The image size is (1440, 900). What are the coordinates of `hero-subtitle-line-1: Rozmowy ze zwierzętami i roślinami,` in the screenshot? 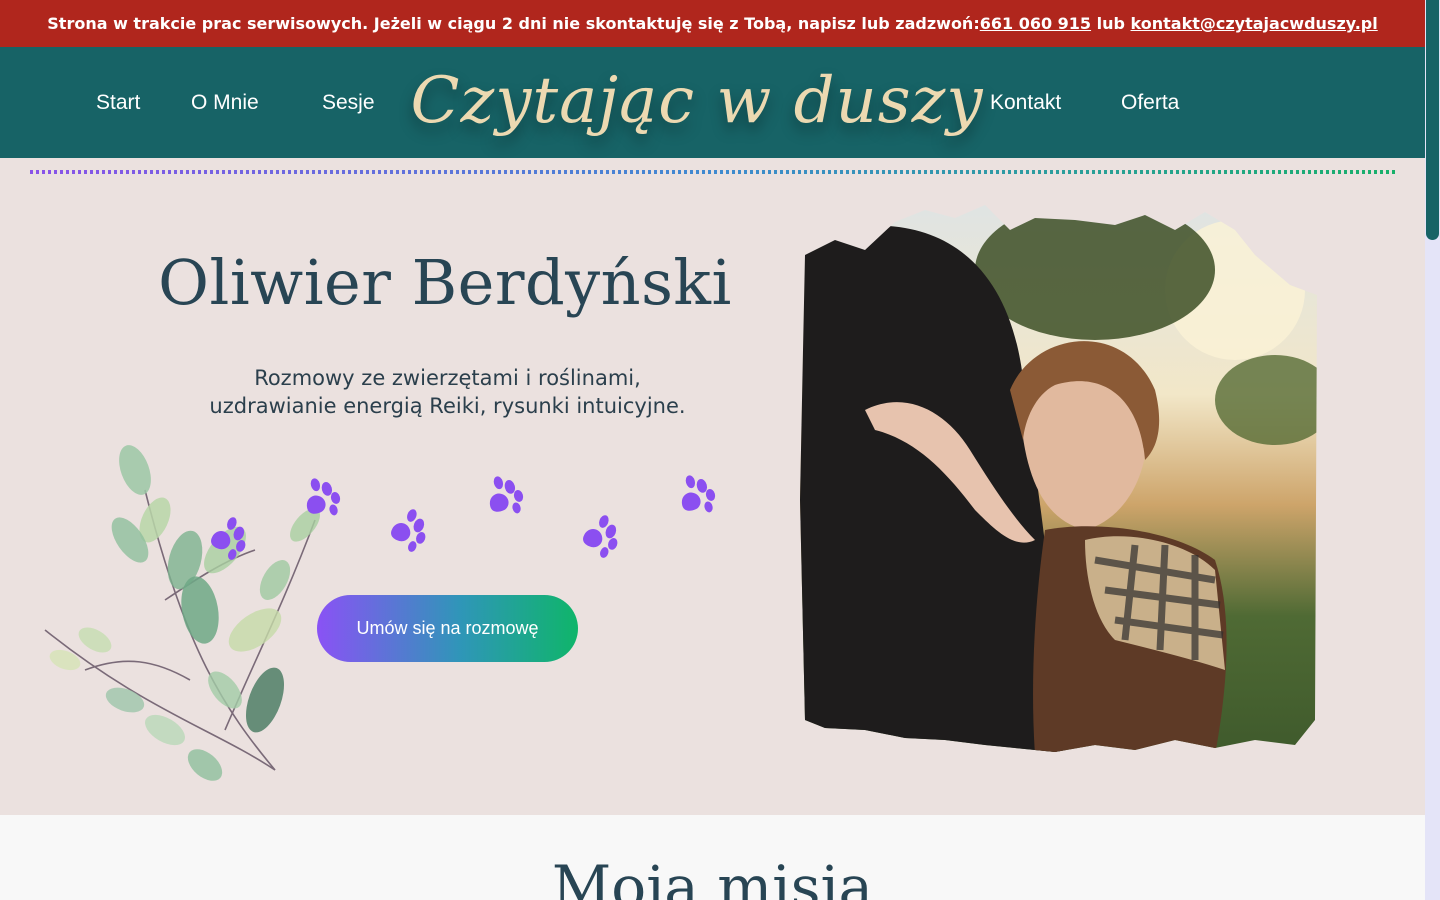 It's located at (447, 378).